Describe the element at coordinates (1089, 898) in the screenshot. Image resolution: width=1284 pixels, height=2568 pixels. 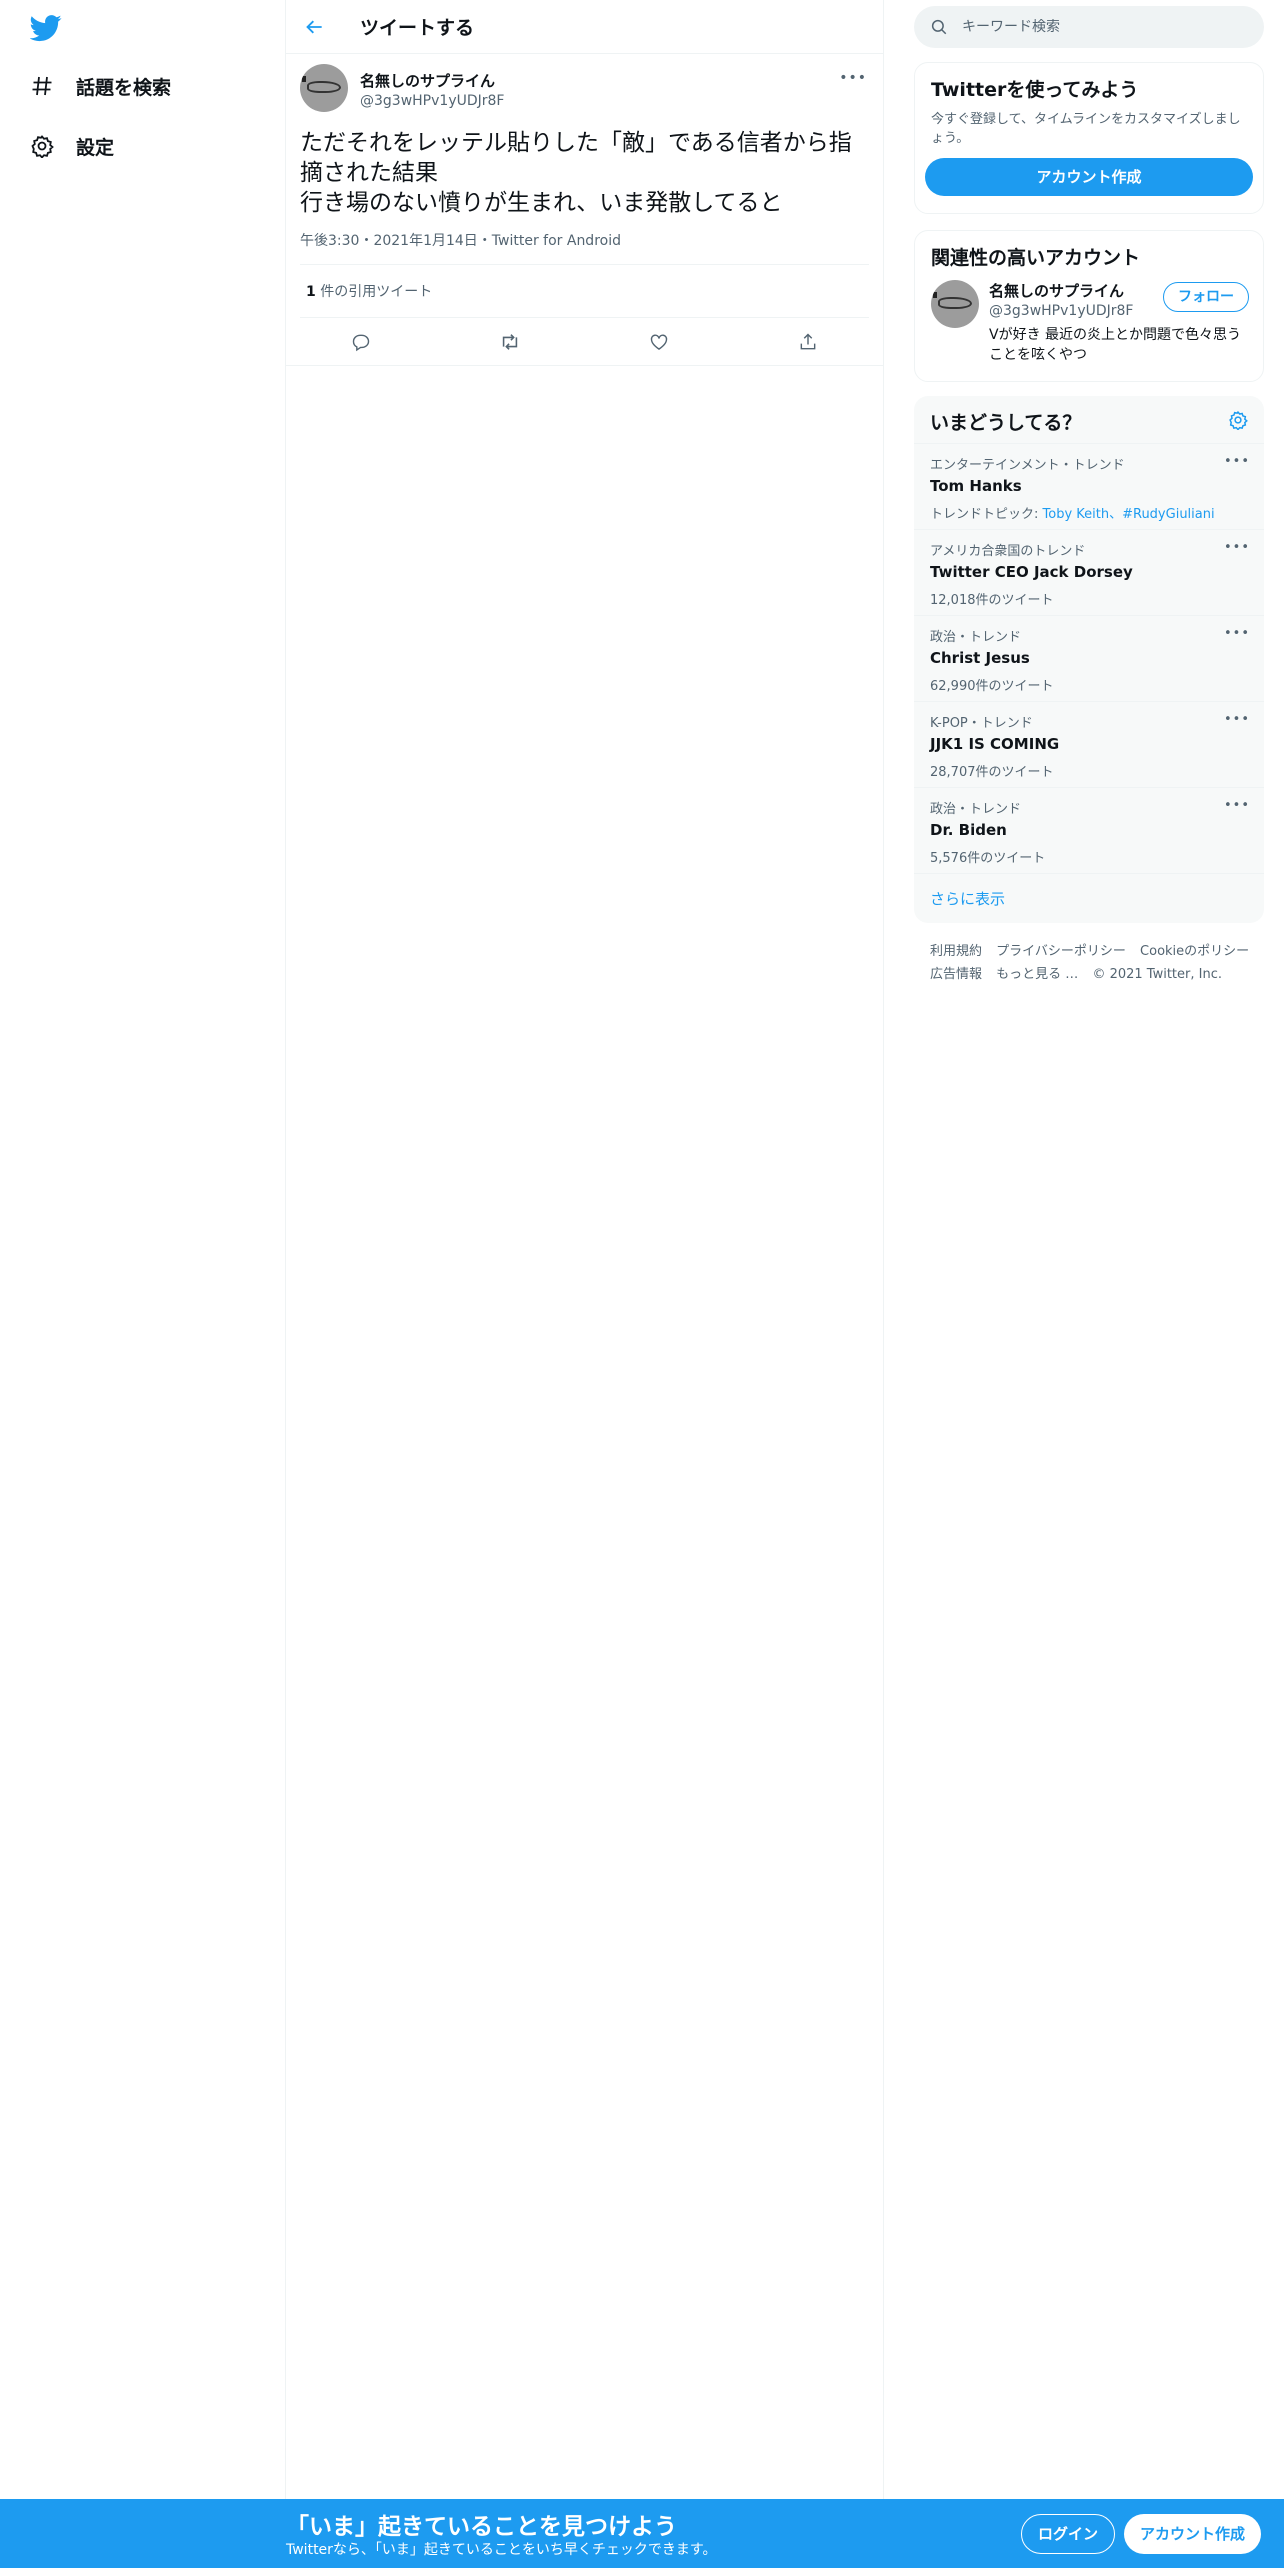
I see `show-more-link: さらに表示` at that location.